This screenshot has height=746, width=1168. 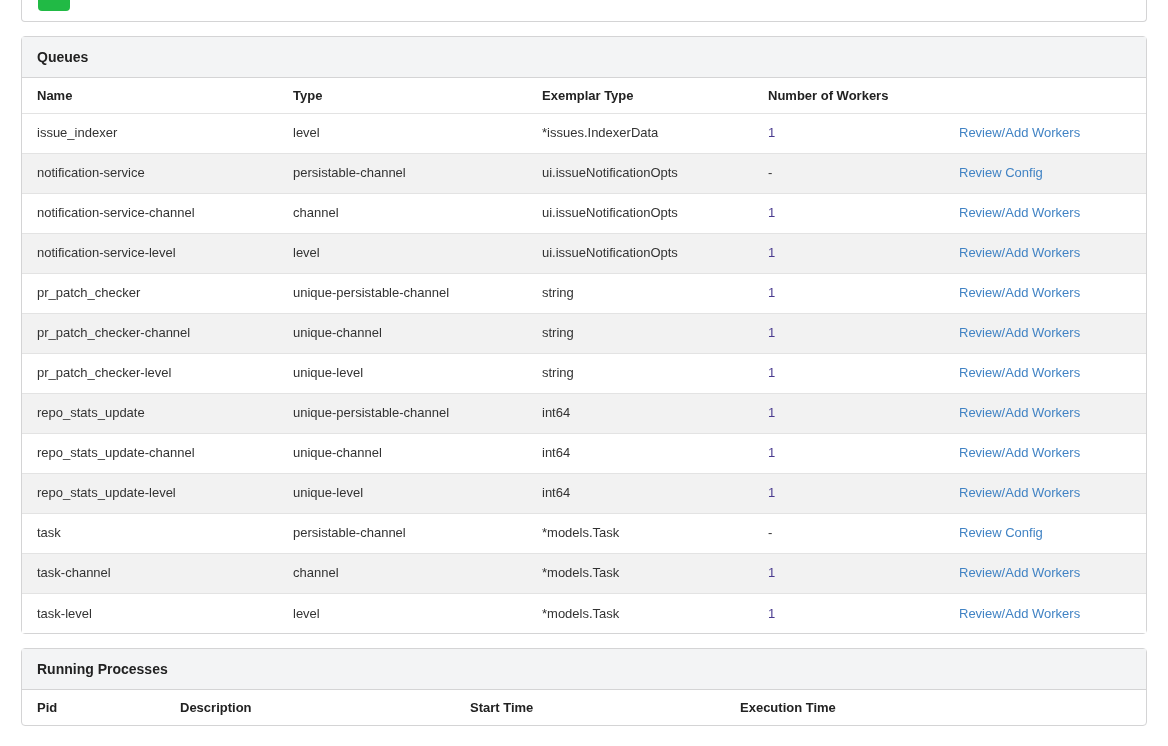 I want to click on table-cell: pr_patch_checker-channel, so click(x=114, y=333).